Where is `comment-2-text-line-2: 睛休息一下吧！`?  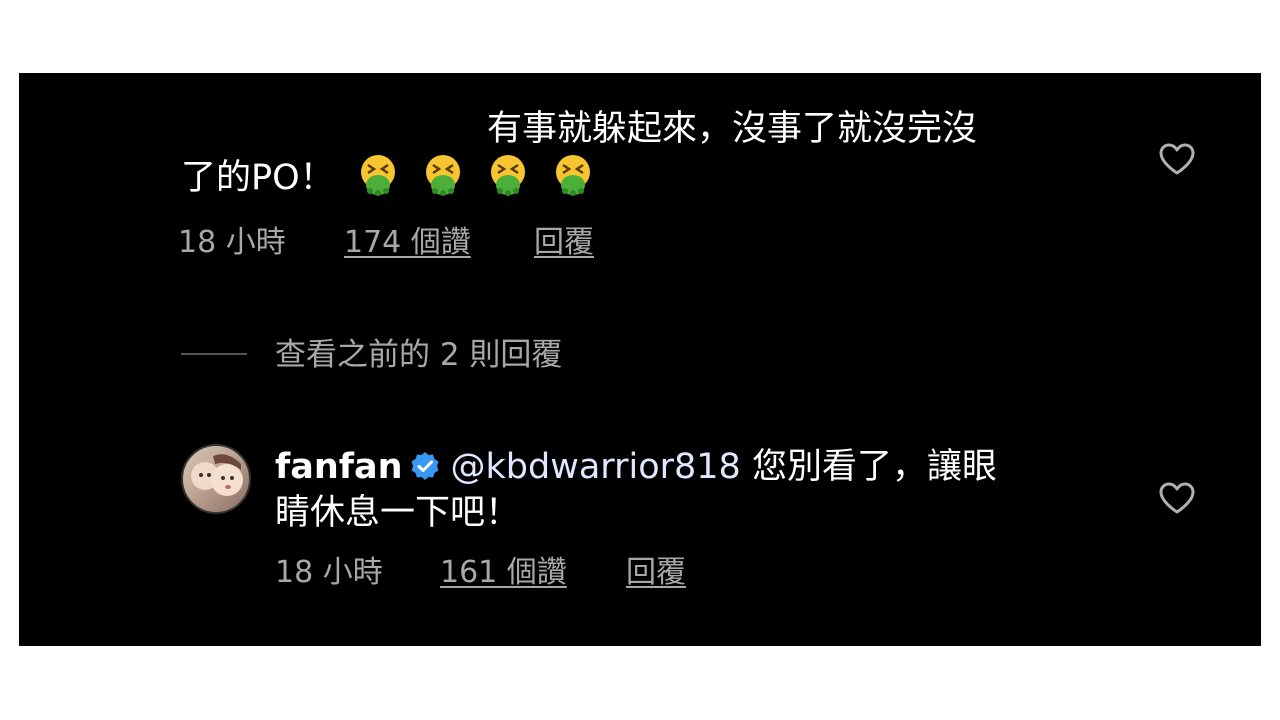 comment-2-text-line-2: 睛休息一下吧！ is located at coordinates (398, 513).